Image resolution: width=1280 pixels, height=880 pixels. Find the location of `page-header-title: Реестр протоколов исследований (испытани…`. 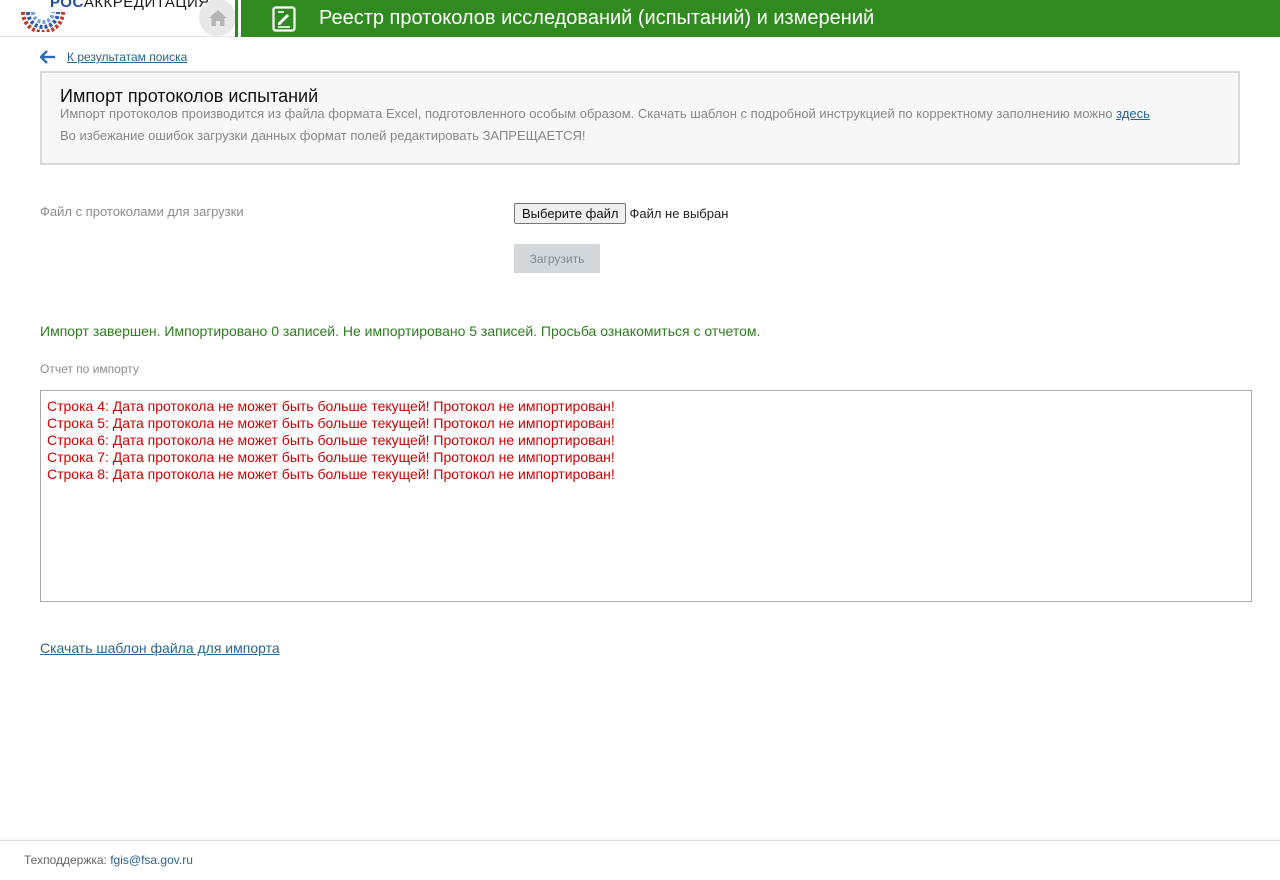

page-header-title: Реестр протоколов исследований (испытани… is located at coordinates (597, 18).